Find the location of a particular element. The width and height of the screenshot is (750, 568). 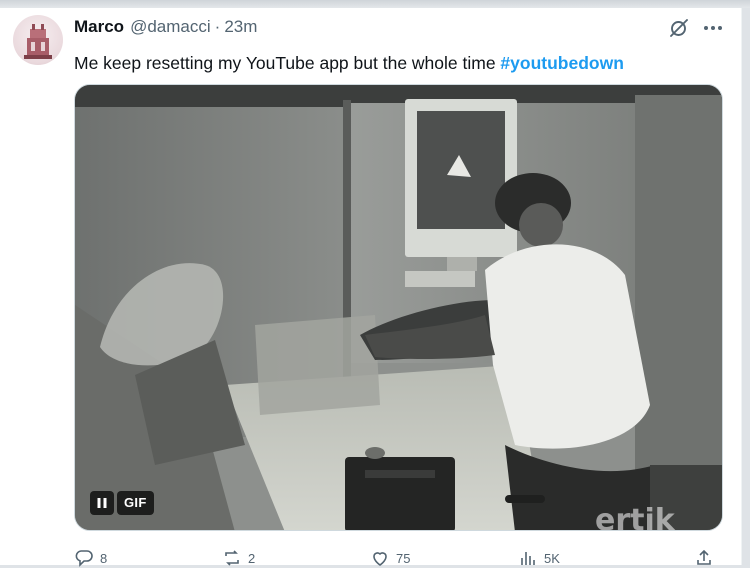

pause-icon is located at coordinates (102, 503).